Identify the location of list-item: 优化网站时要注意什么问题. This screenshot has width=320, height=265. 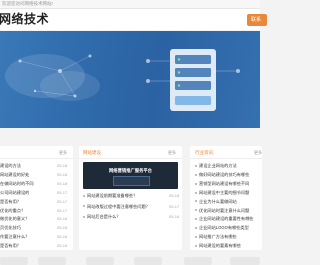
(227, 210).